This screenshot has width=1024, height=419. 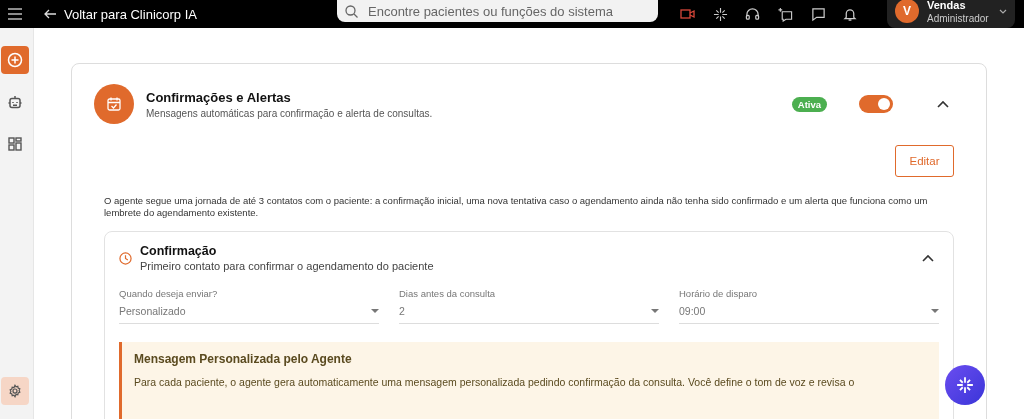 What do you see at coordinates (219, 97) in the screenshot?
I see `card-title: Confirmações e Alertas` at bounding box center [219, 97].